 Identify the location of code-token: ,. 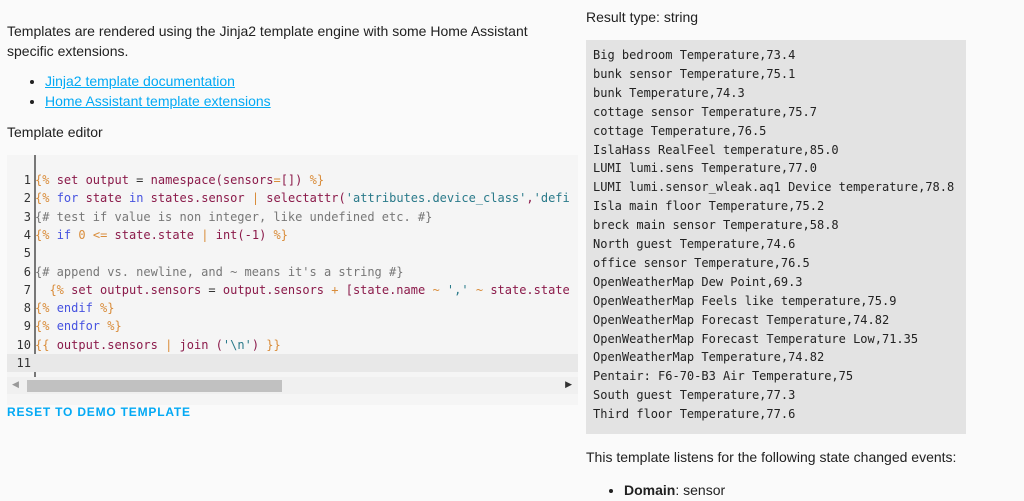
(530, 198).